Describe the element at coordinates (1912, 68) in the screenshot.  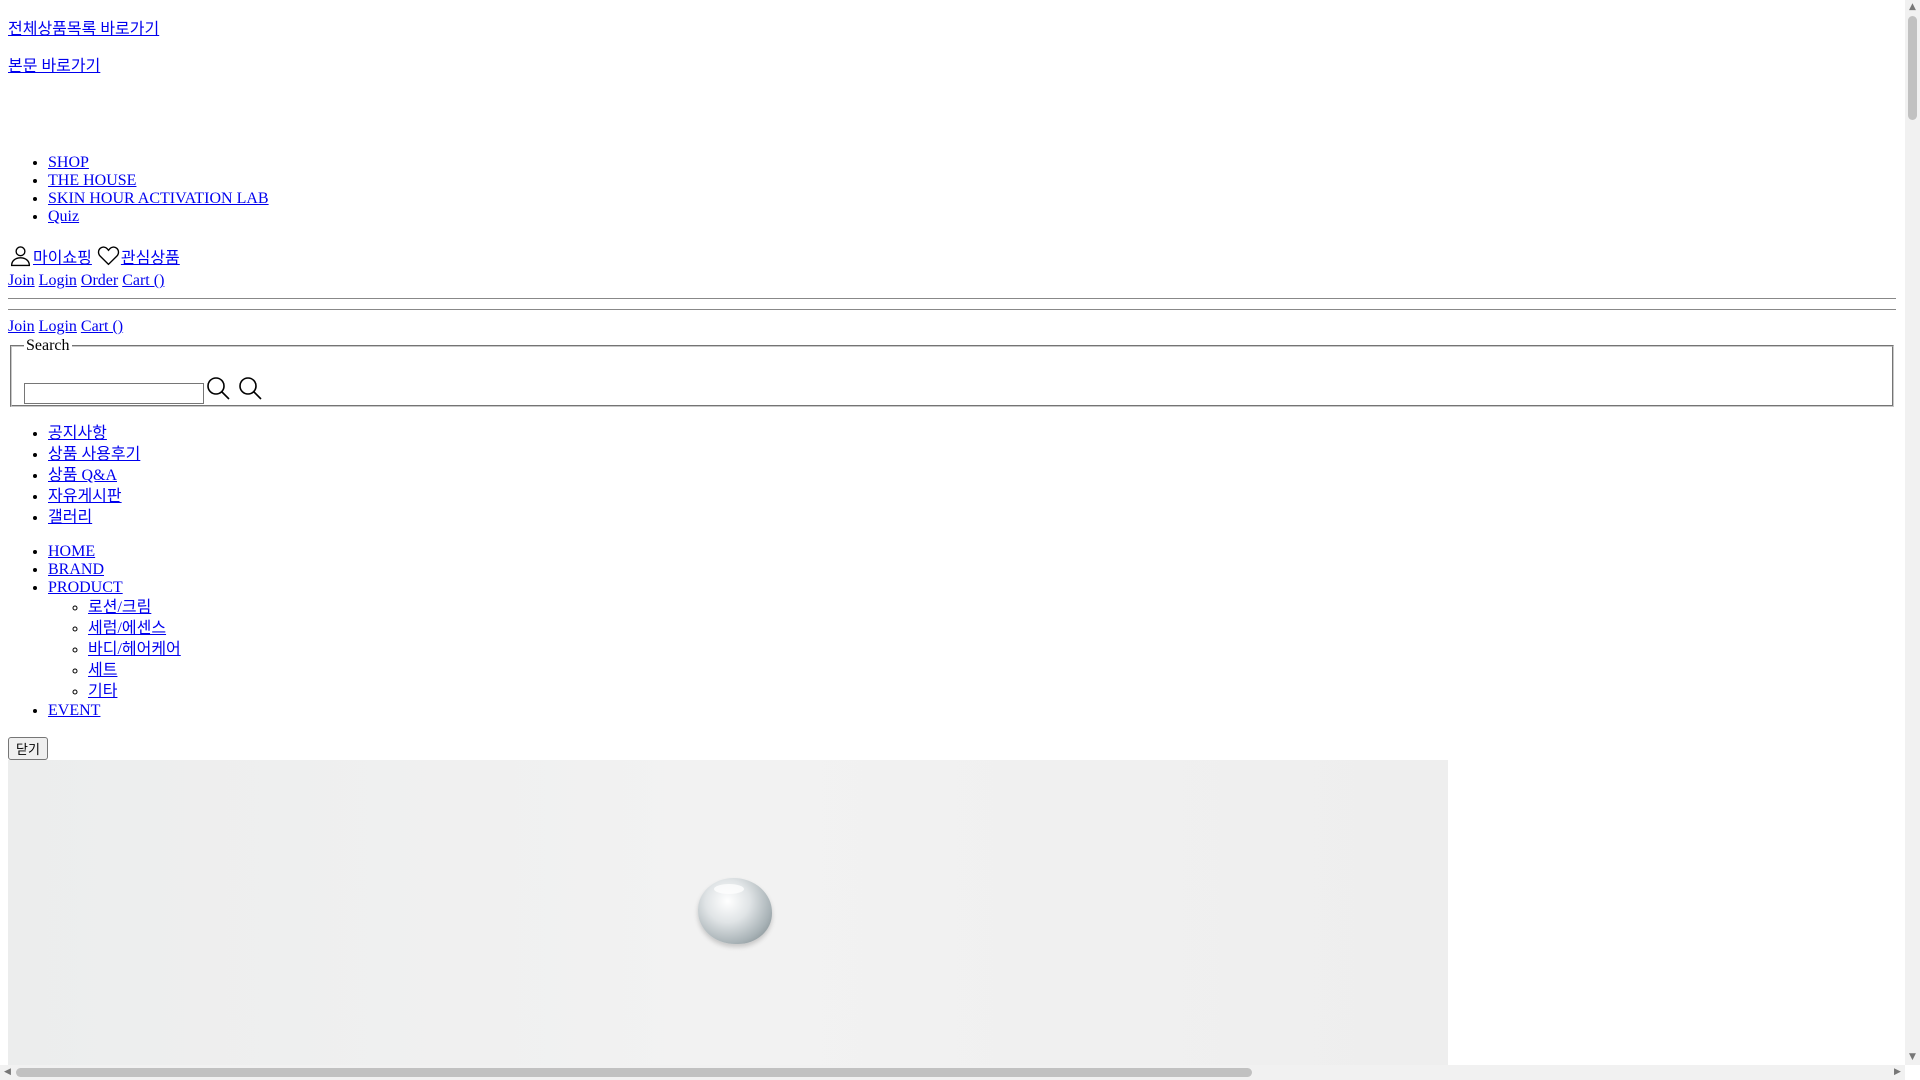
I see `vertical-scrollbar-thumb` at that location.